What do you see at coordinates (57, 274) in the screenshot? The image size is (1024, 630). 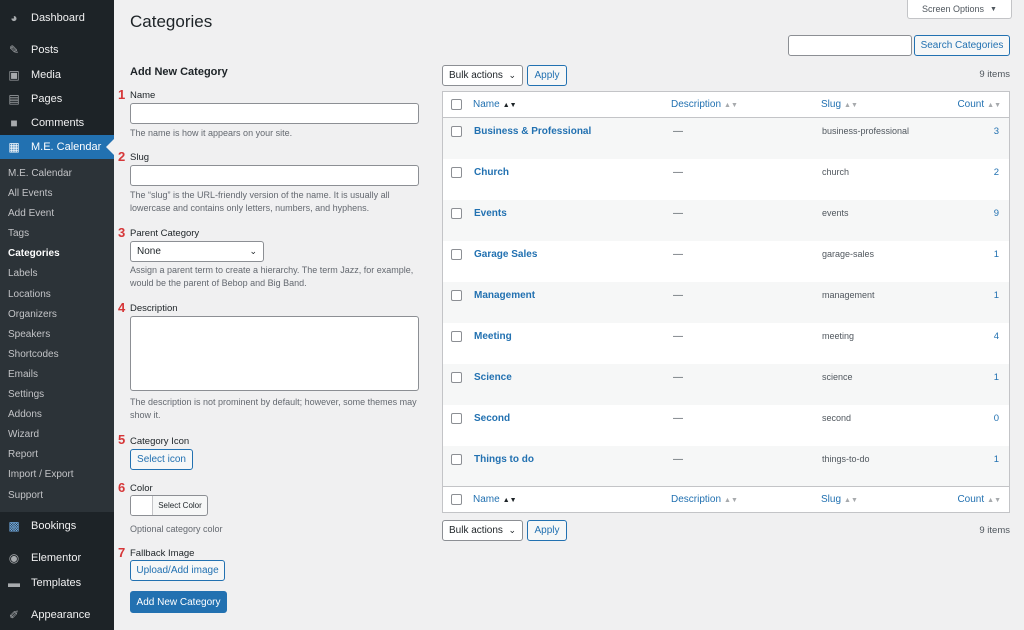 I see `submenu-labels: Labels` at bounding box center [57, 274].